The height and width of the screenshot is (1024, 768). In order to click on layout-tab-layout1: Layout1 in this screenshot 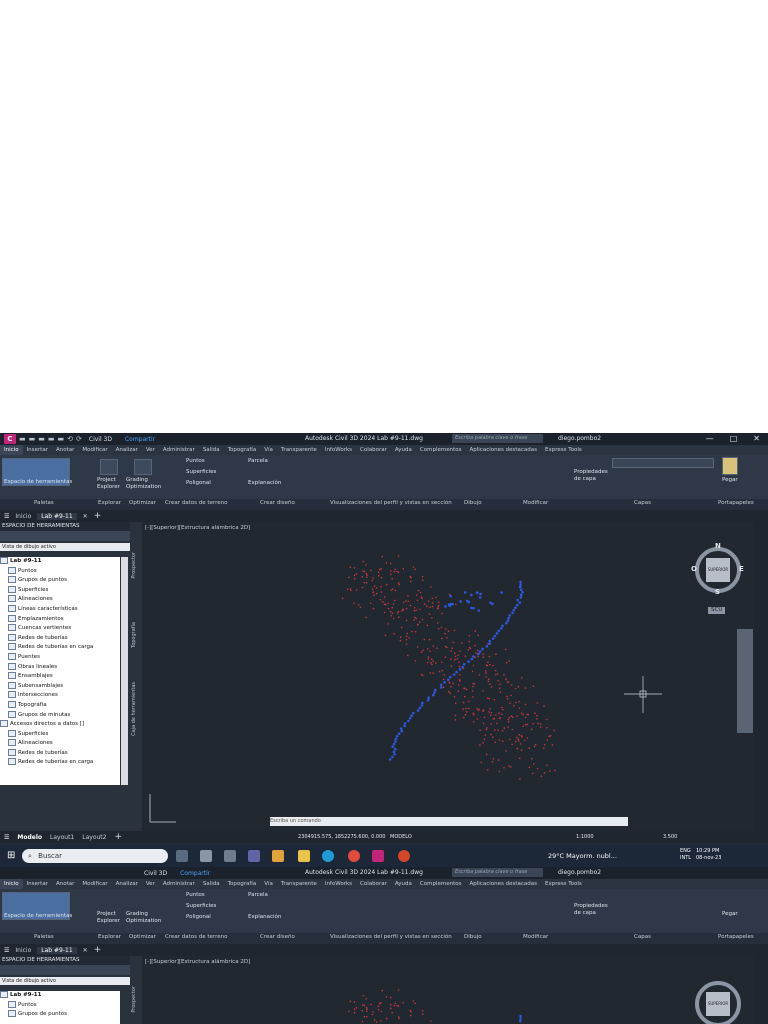, I will do `click(62, 837)`.